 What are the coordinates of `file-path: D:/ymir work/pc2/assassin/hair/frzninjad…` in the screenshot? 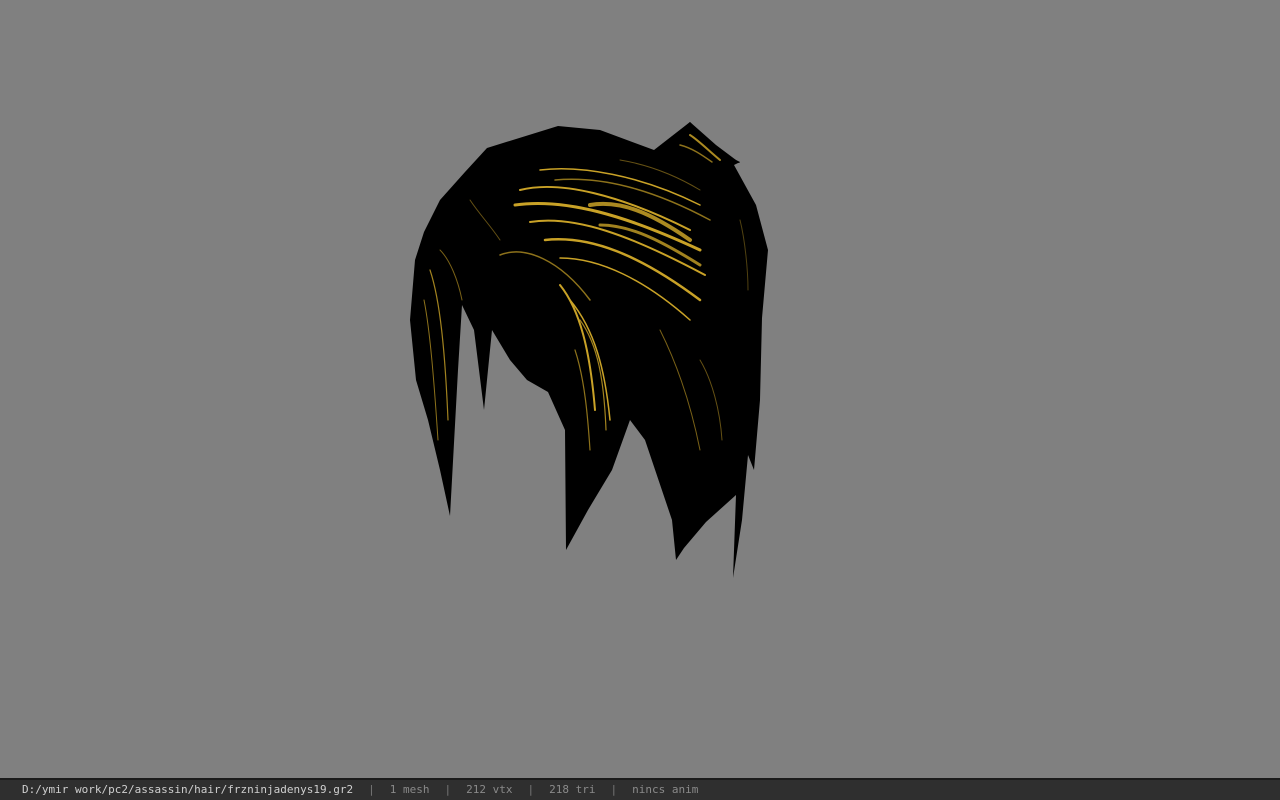 It's located at (188, 789).